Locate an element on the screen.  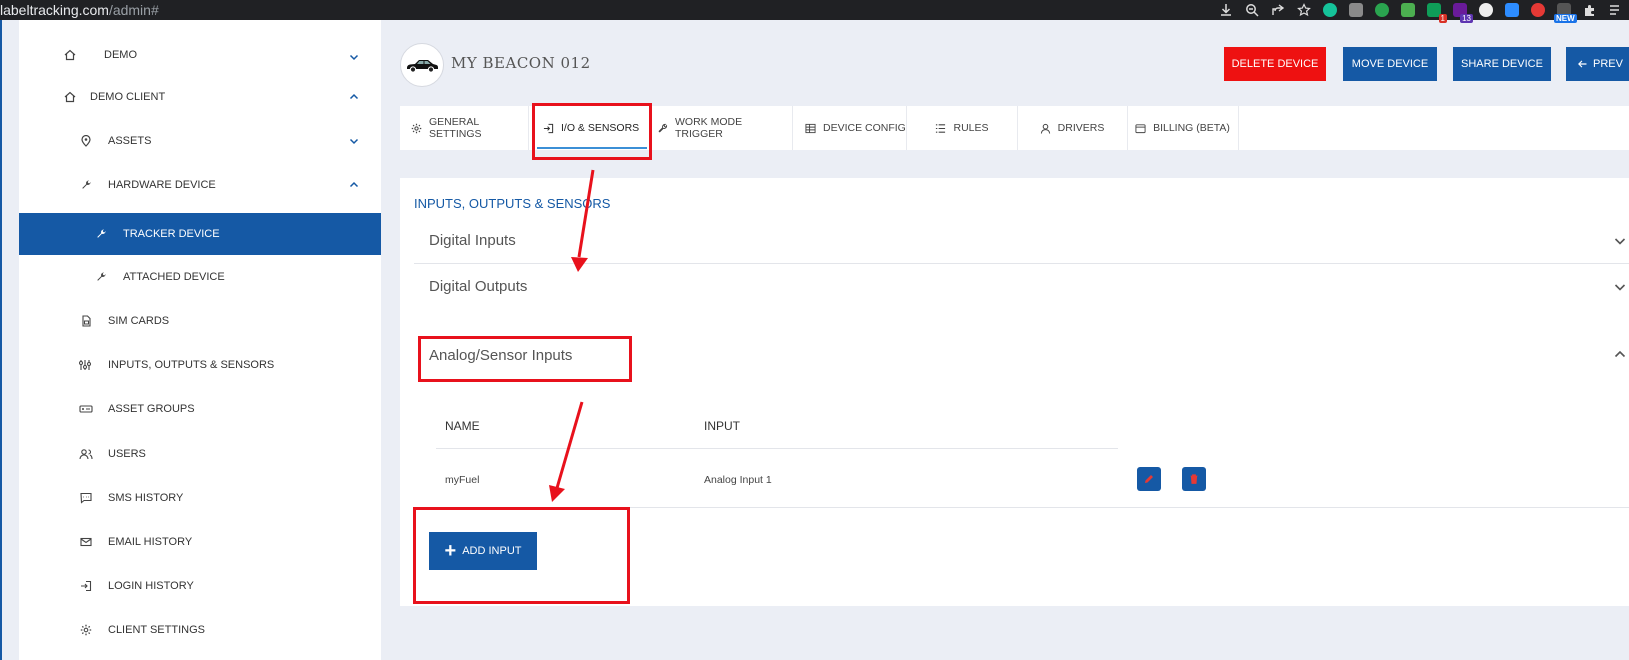
sidebar-item-label: DEMO CLIENT is located at coordinates (128, 97).